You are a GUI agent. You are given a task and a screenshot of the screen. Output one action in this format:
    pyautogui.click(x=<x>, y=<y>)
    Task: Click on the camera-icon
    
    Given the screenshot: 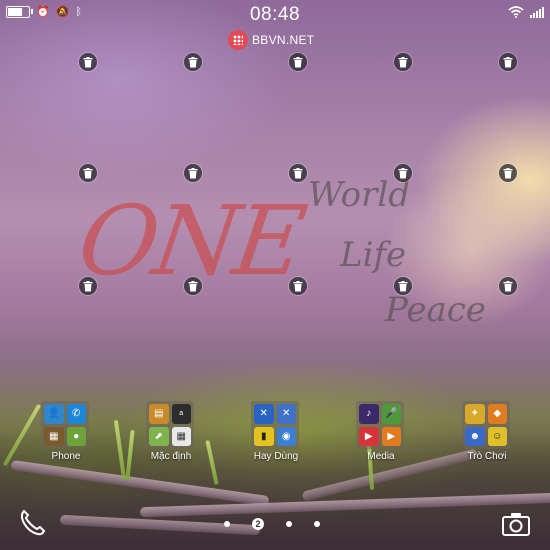 What is the action you would take?
    pyautogui.click(x=516, y=524)
    